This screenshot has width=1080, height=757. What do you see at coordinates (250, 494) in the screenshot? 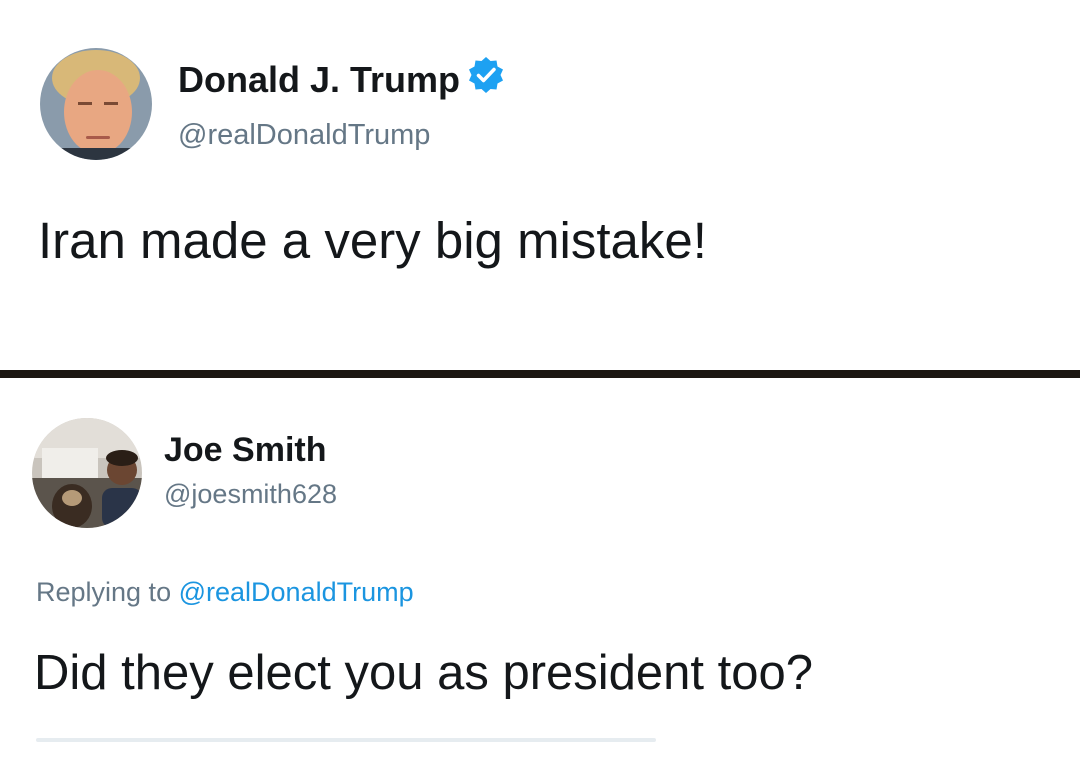
I see `author-handle: @joesmith628` at bounding box center [250, 494].